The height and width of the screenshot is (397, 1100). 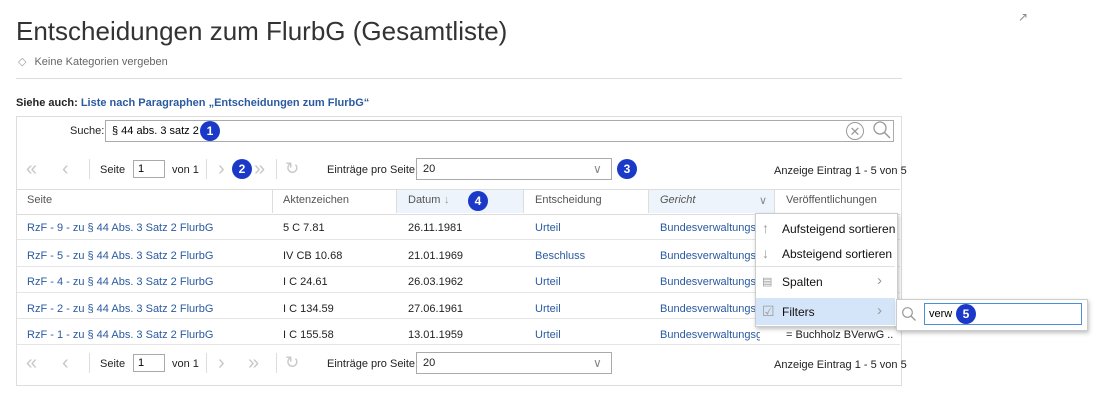 I want to click on menu-divider, so click(x=825, y=266).